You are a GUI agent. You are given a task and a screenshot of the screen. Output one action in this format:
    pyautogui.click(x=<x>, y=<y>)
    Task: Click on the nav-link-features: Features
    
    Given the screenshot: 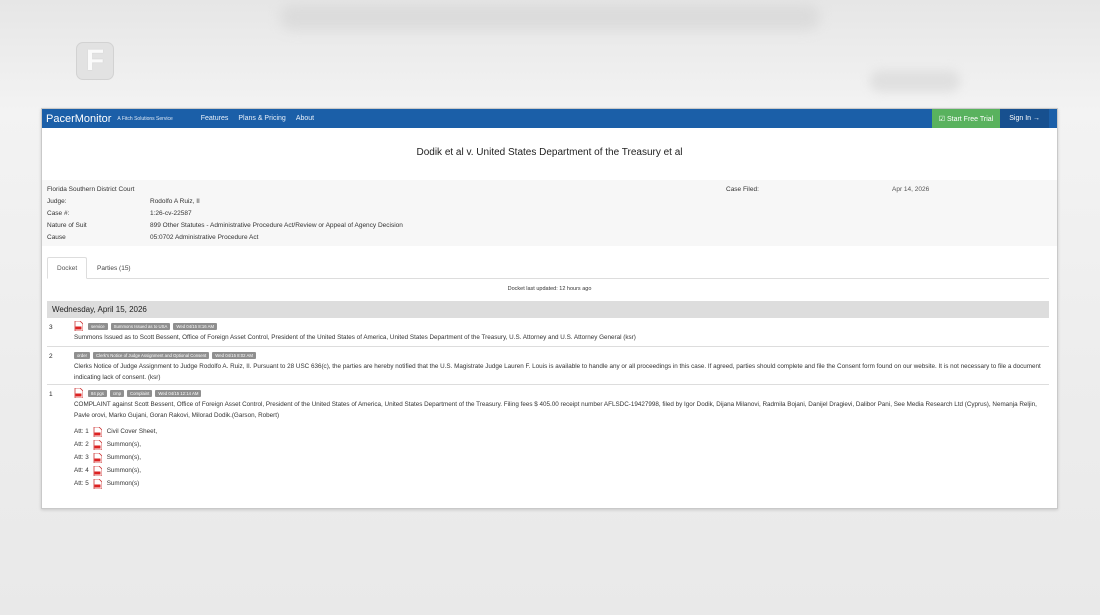 What is the action you would take?
    pyautogui.click(x=215, y=118)
    